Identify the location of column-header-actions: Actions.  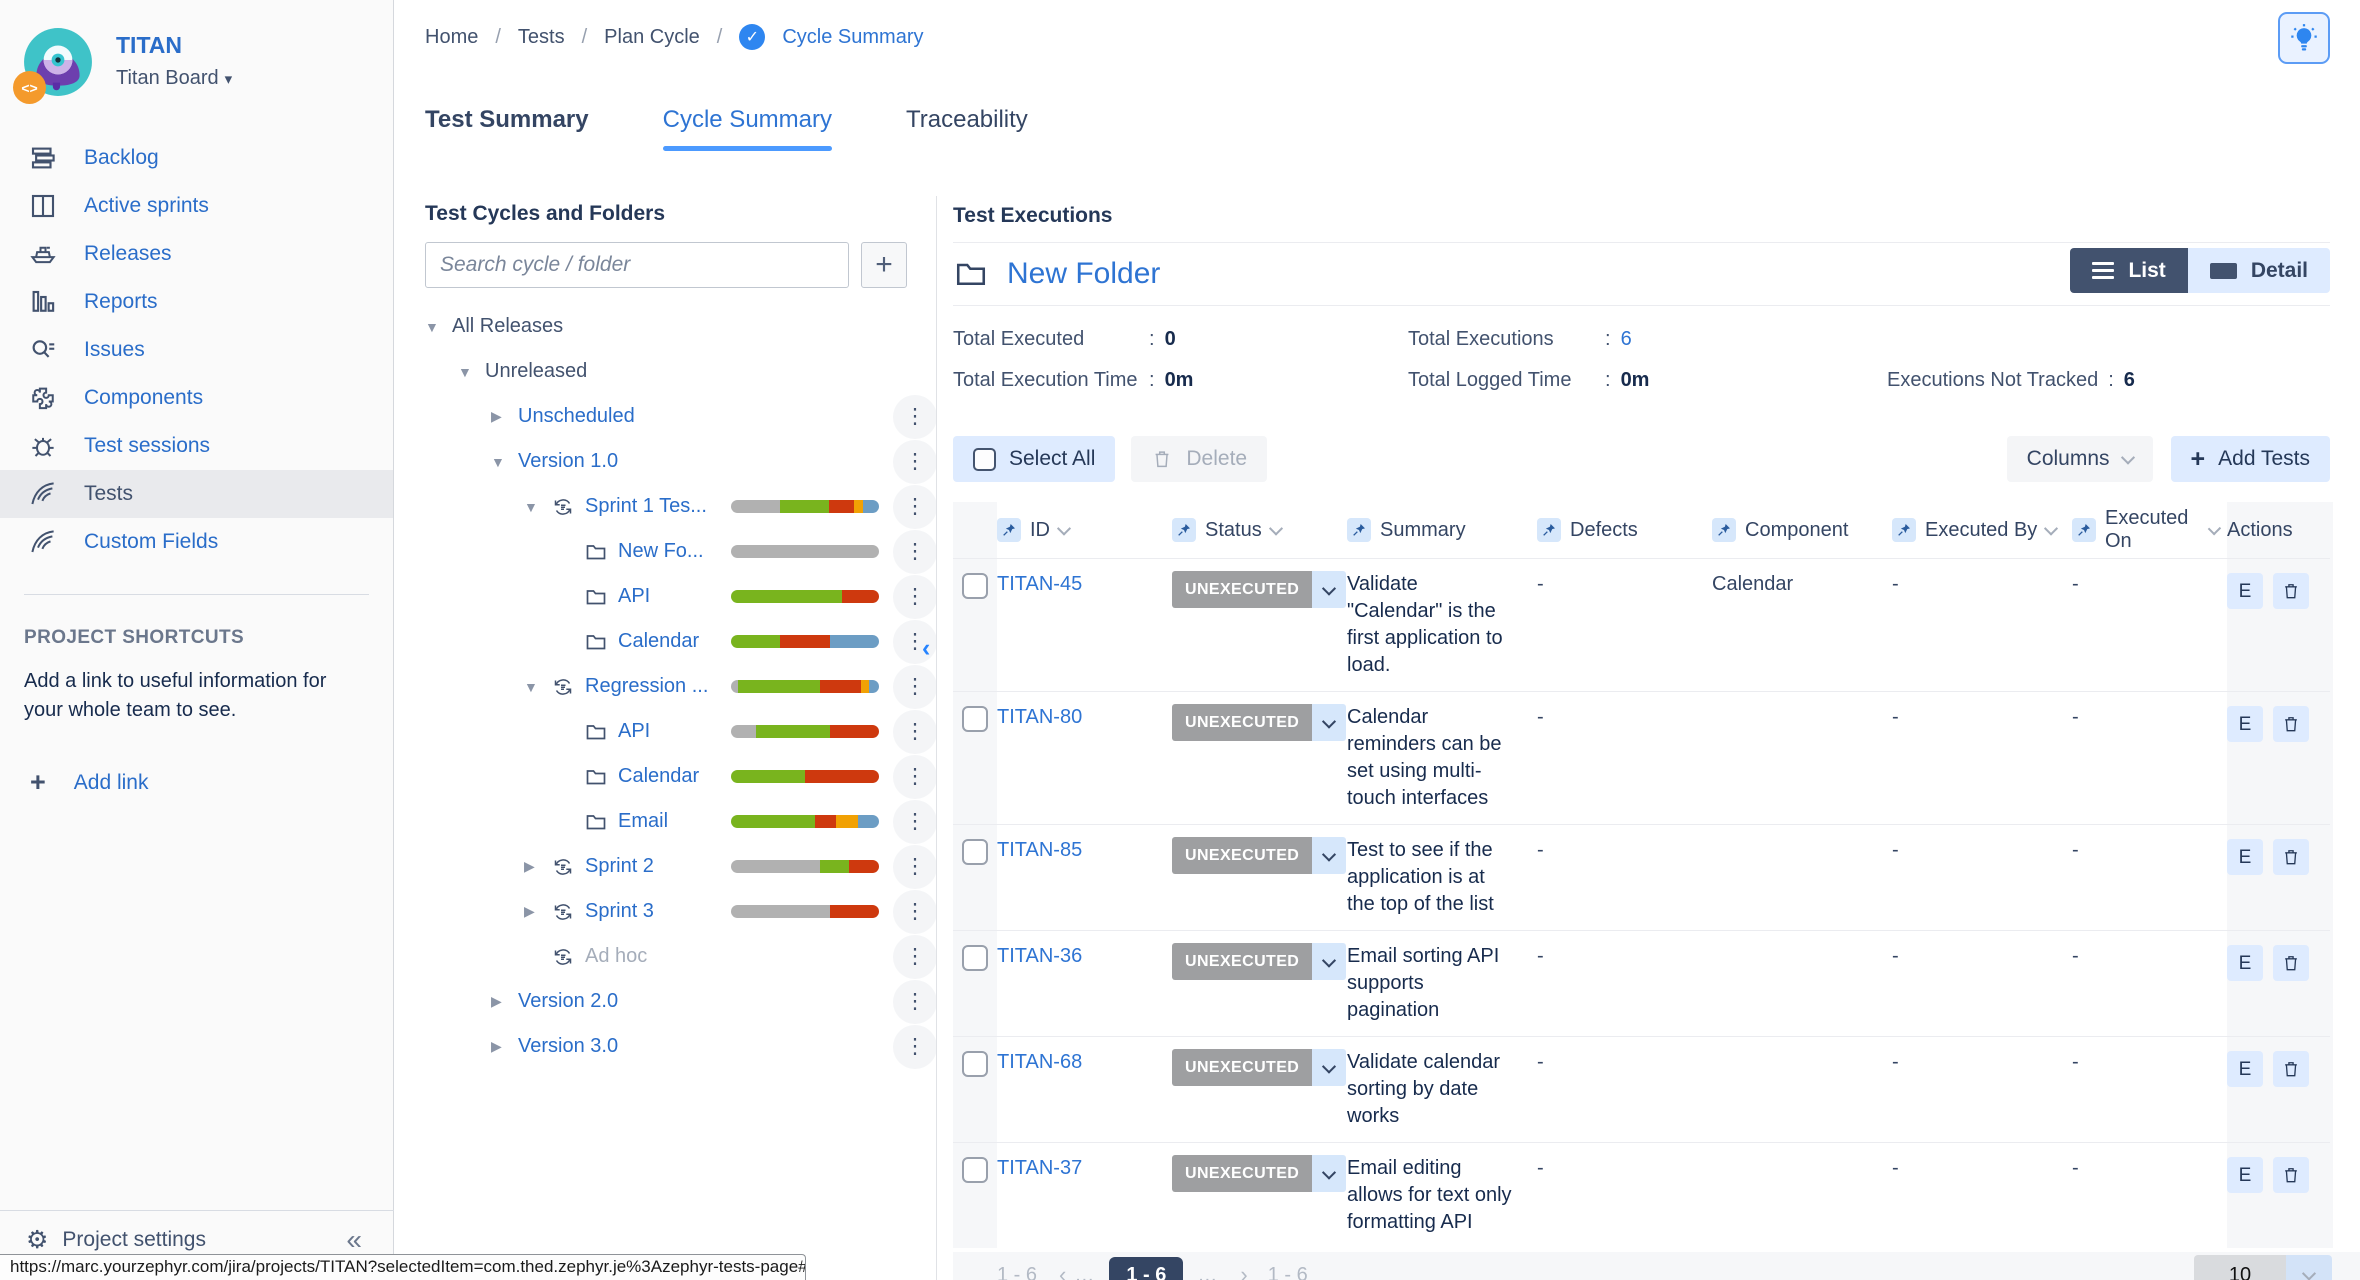
(2280, 530).